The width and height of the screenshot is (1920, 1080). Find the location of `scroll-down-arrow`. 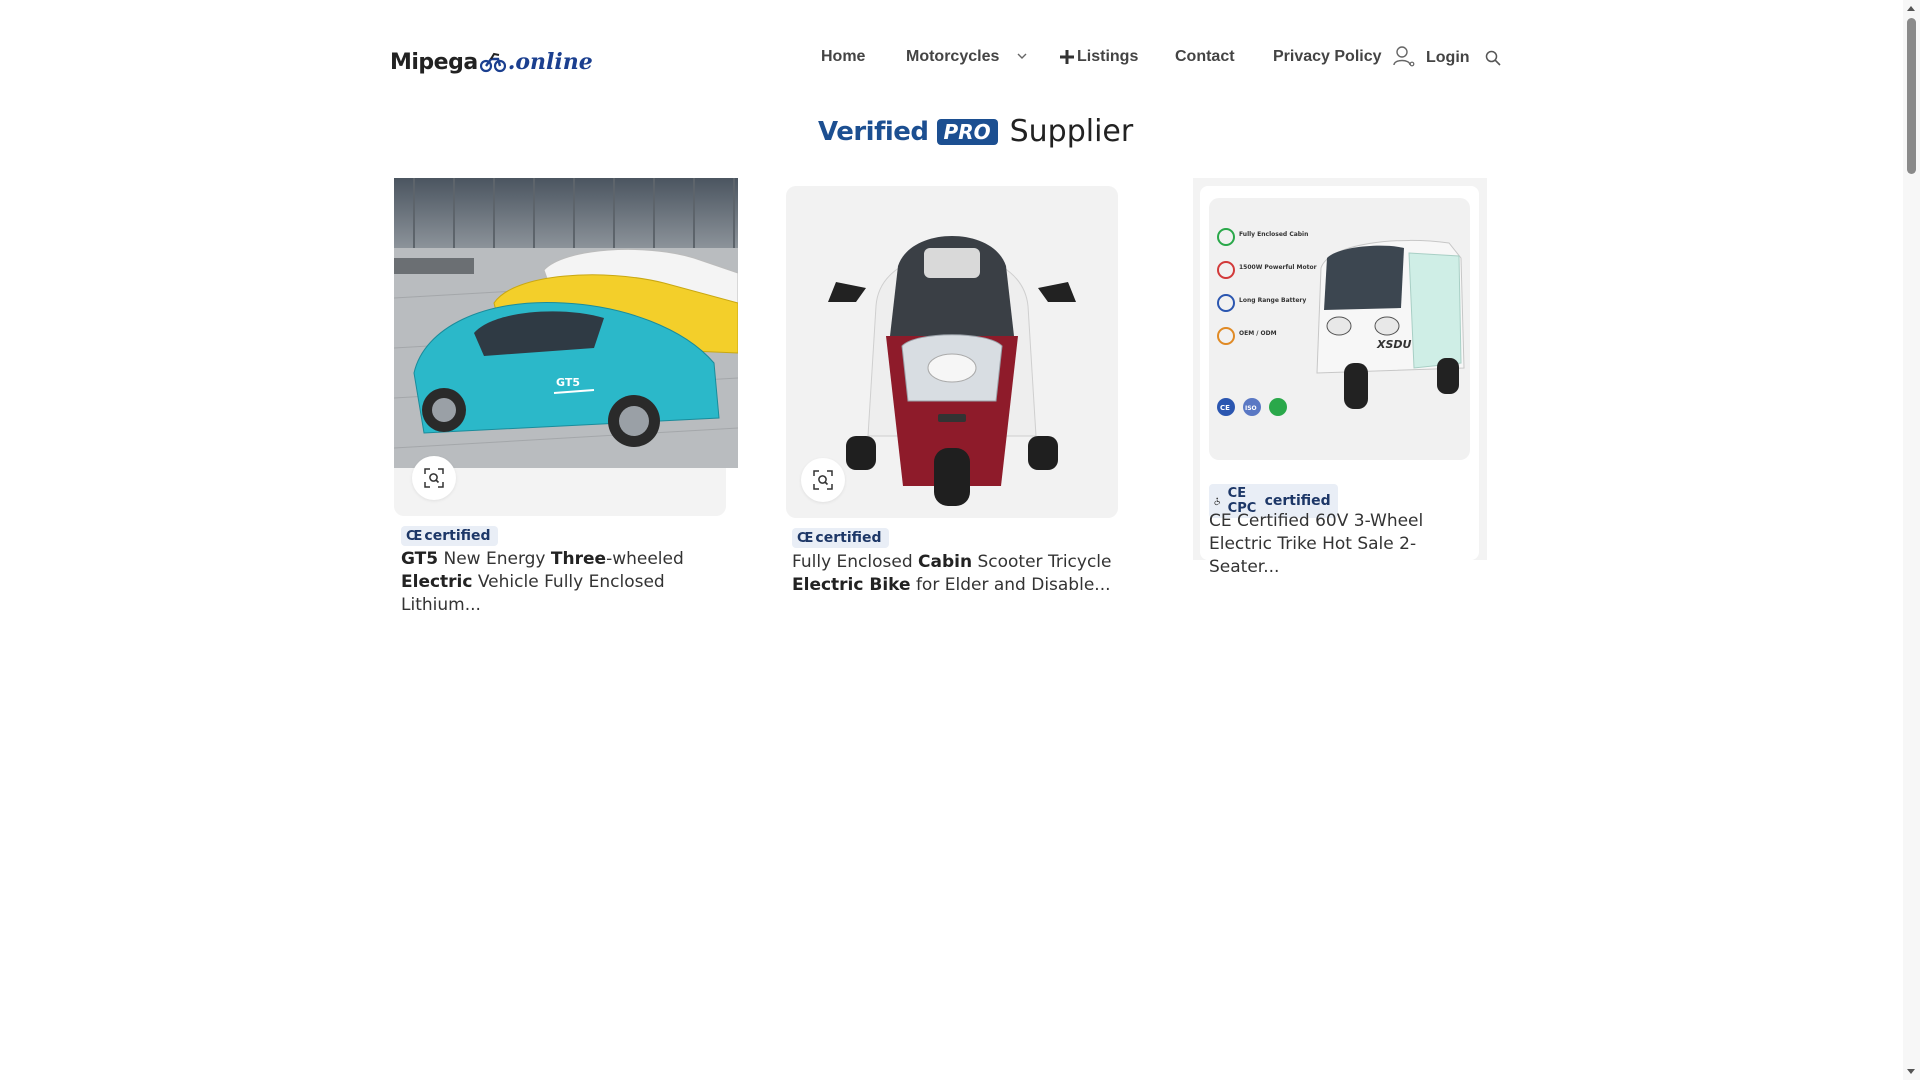

scroll-down-arrow is located at coordinates (1911, 1071).